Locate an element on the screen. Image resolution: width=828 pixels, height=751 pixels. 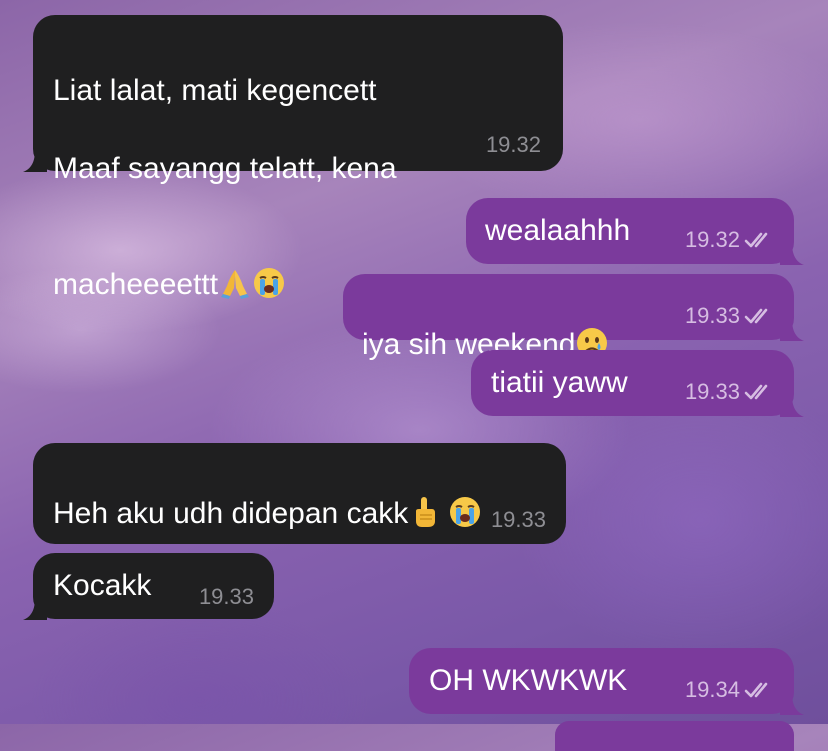
message-meta: 19.34 is located at coordinates (729, 690).